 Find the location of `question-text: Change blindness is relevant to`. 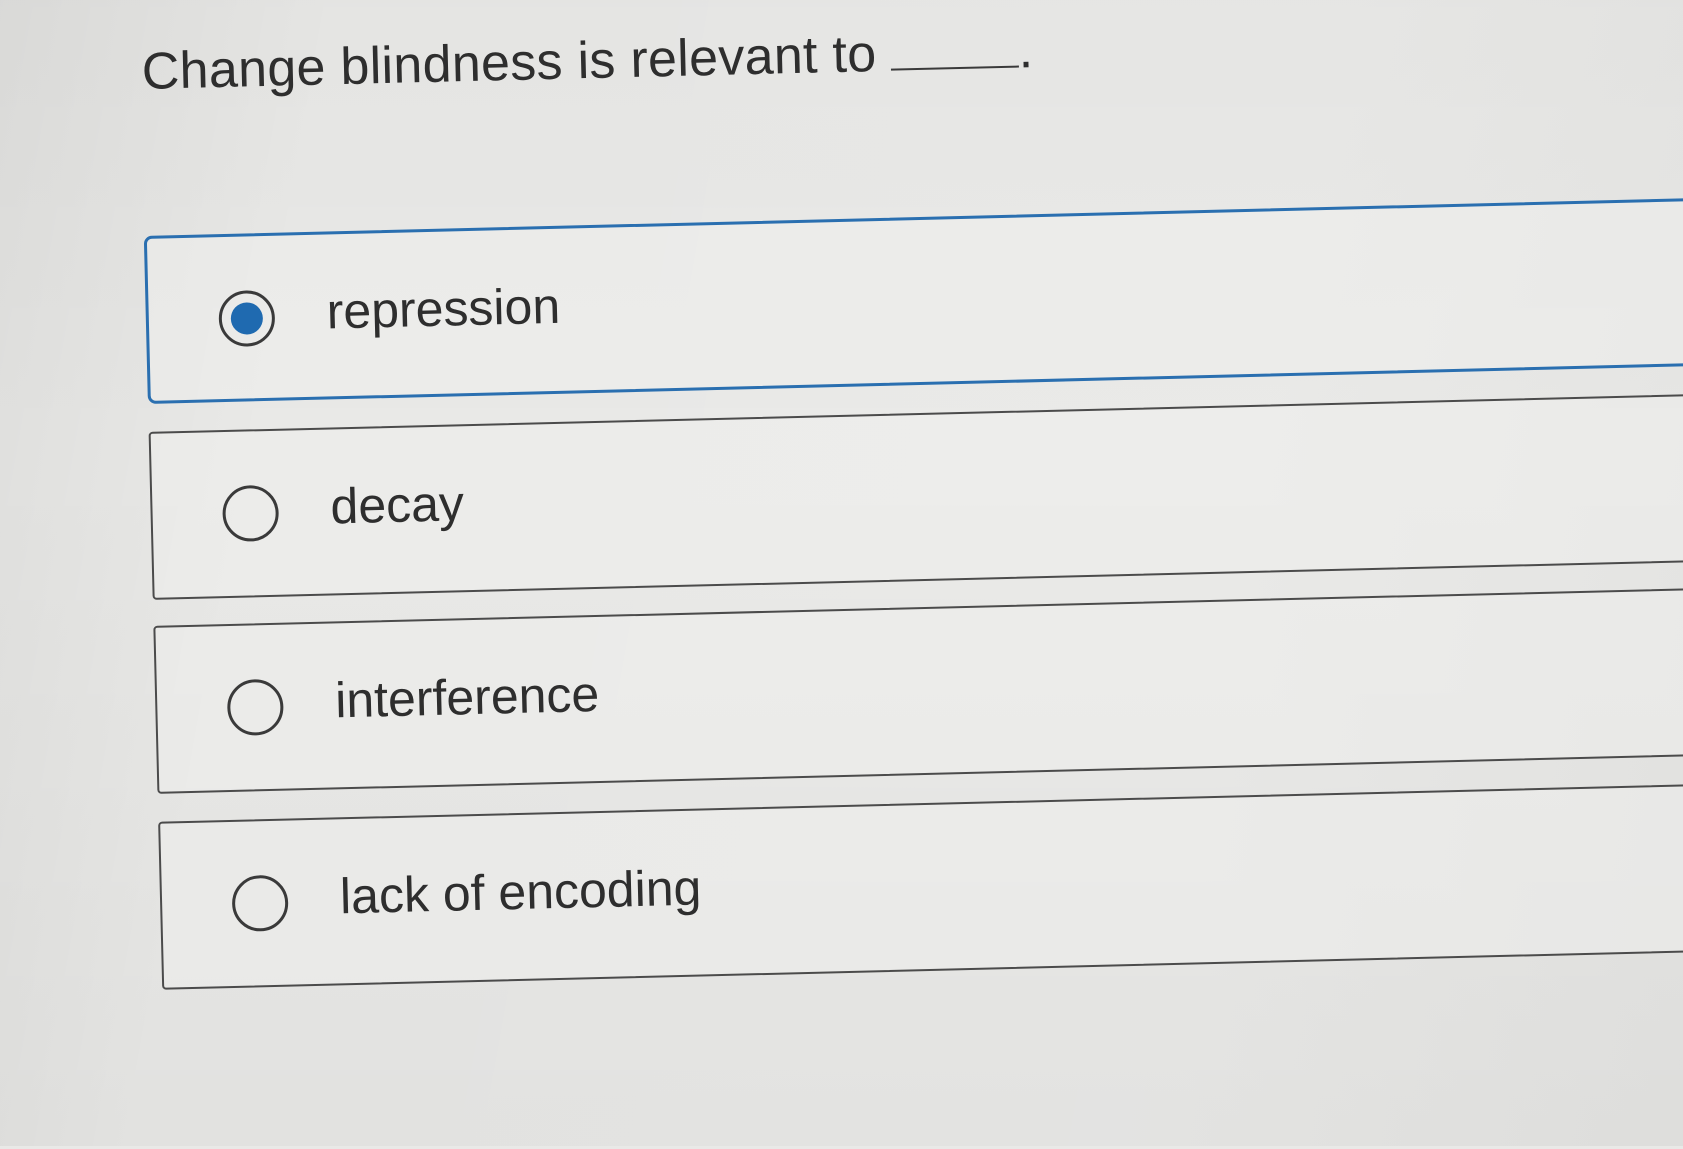

question-text: Change blindness is relevant to is located at coordinates (509, 63).